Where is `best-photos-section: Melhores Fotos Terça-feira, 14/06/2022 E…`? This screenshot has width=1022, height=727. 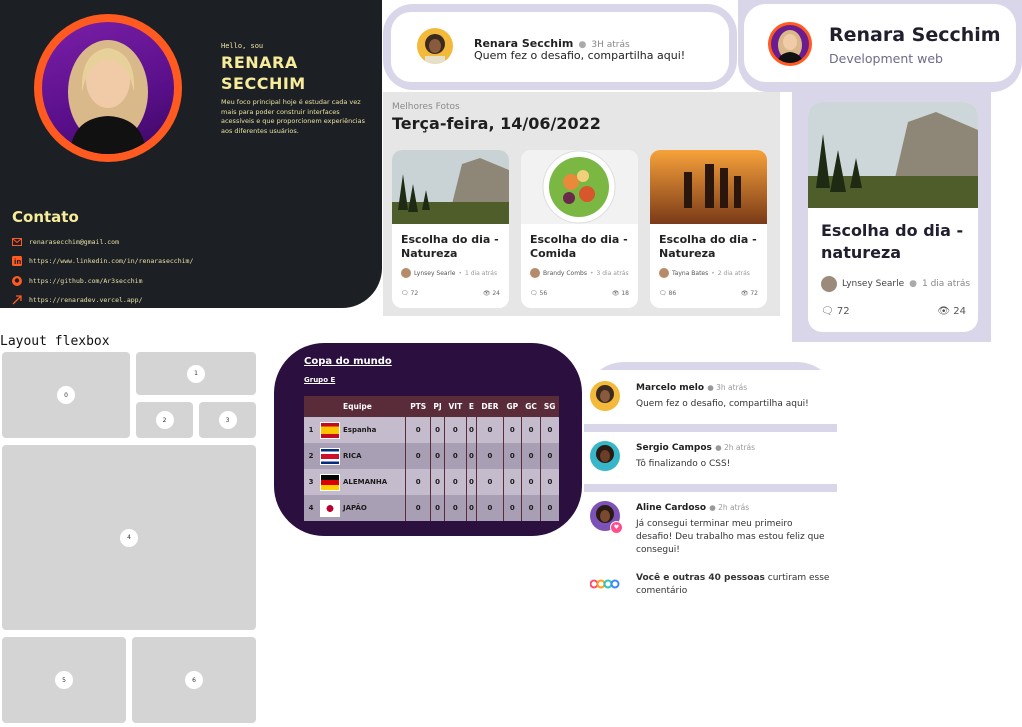
best-photos-section: Melhores Fotos Terça-feira, 14/06/2022 E… is located at coordinates (581, 204).